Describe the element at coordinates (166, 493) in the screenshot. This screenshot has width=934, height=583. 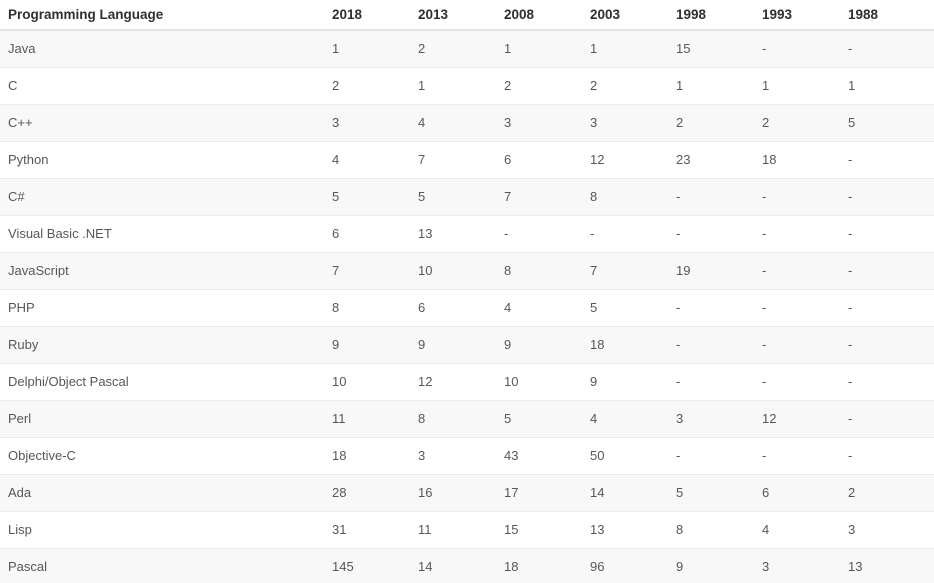
I see `cell-language: Ada` at that location.